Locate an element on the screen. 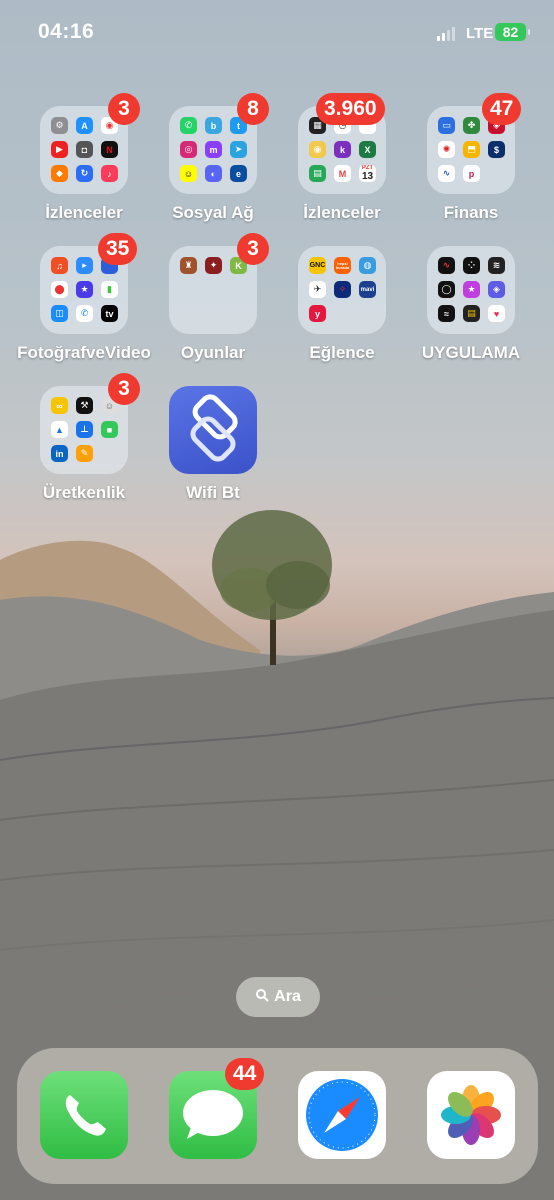 The width and height of the screenshot is (554, 1200). safari-app is located at coordinates (342, 1115).